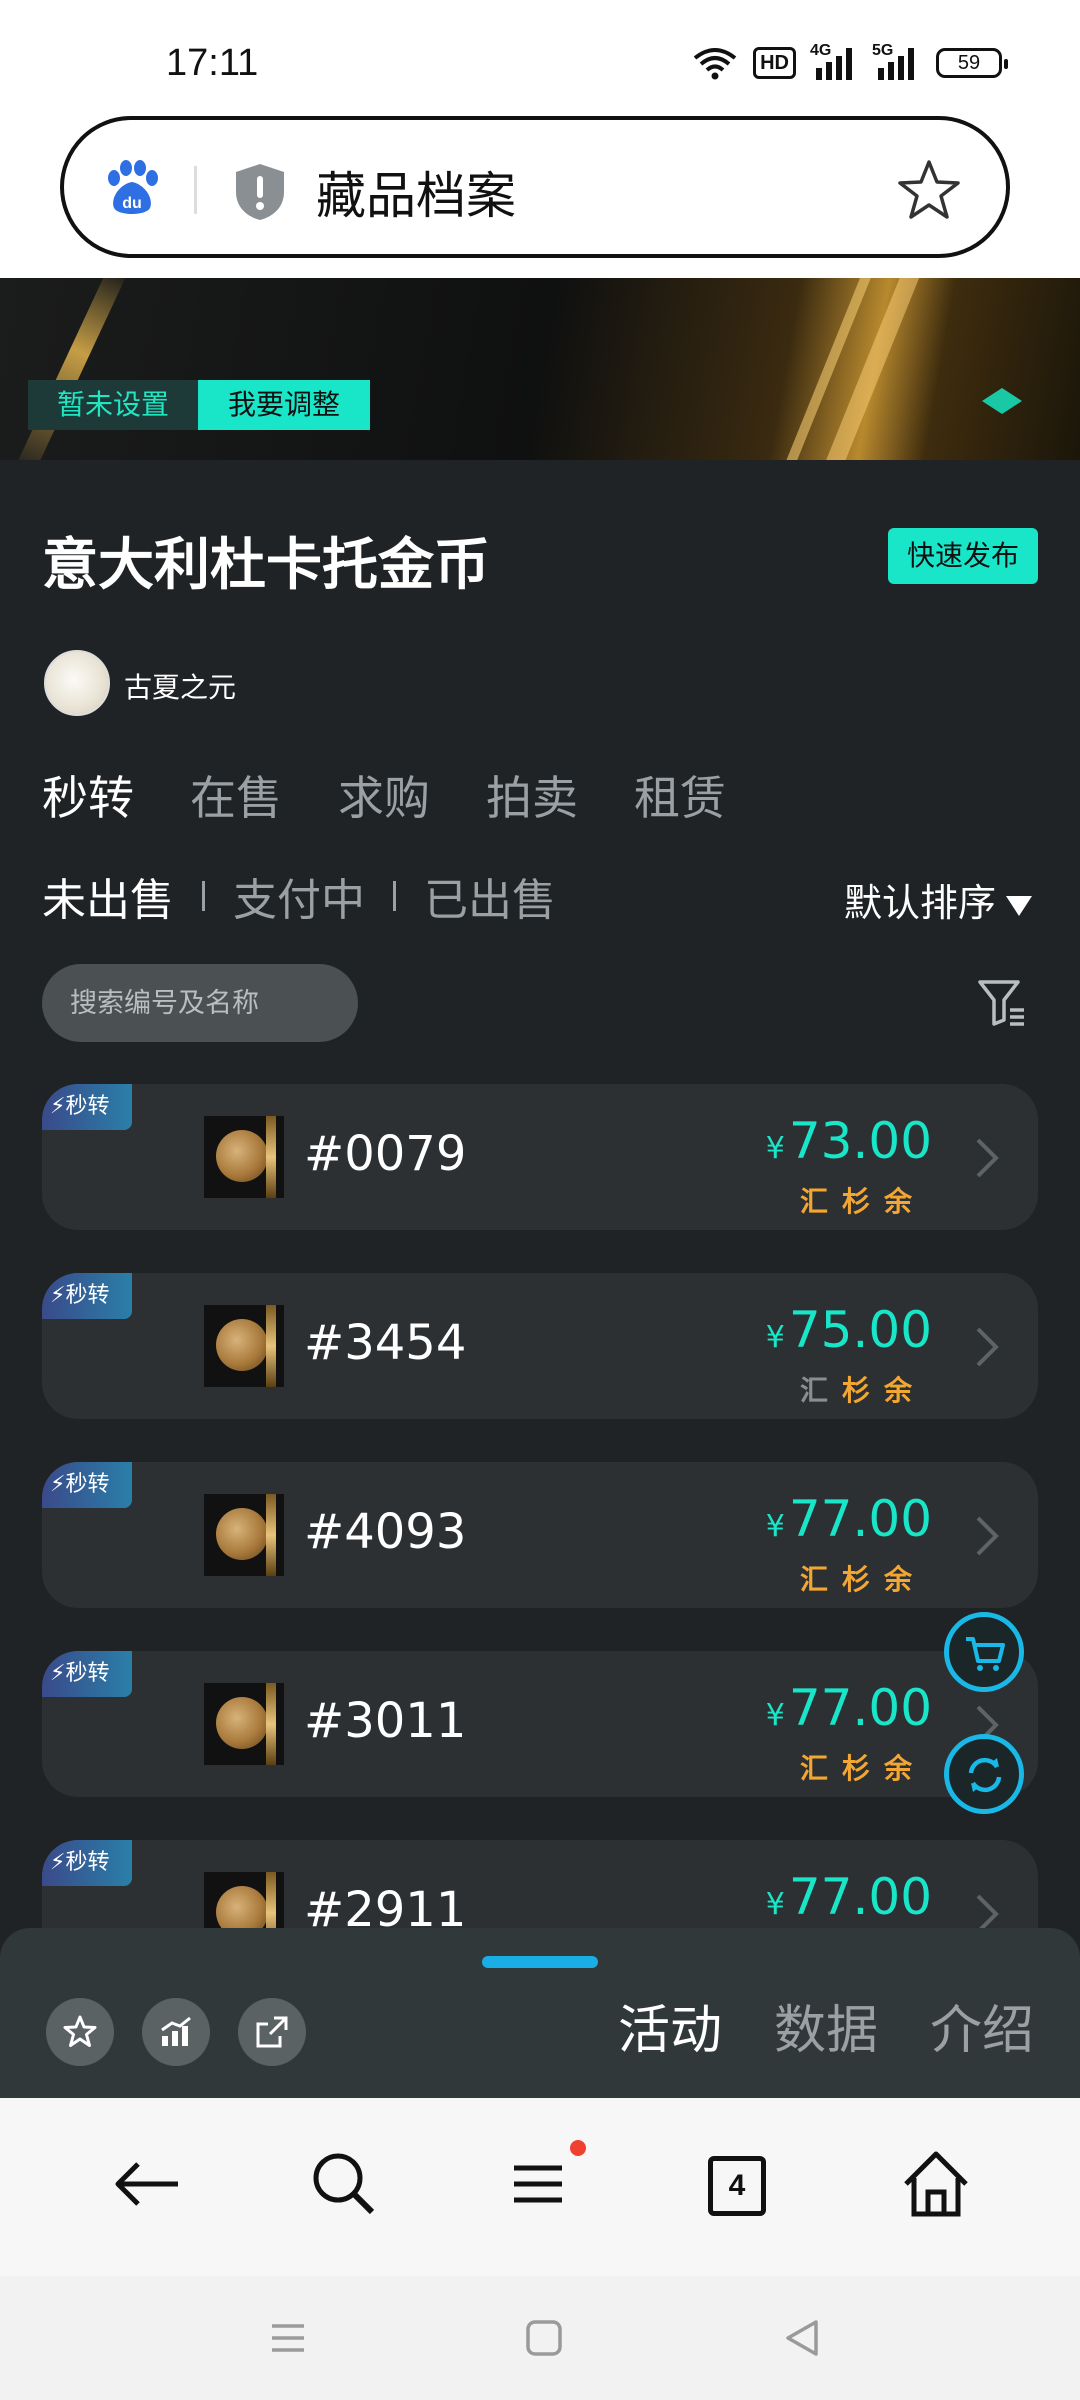  What do you see at coordinates (416, 196) in the screenshot?
I see `page-title-text: 藏品档案` at bounding box center [416, 196].